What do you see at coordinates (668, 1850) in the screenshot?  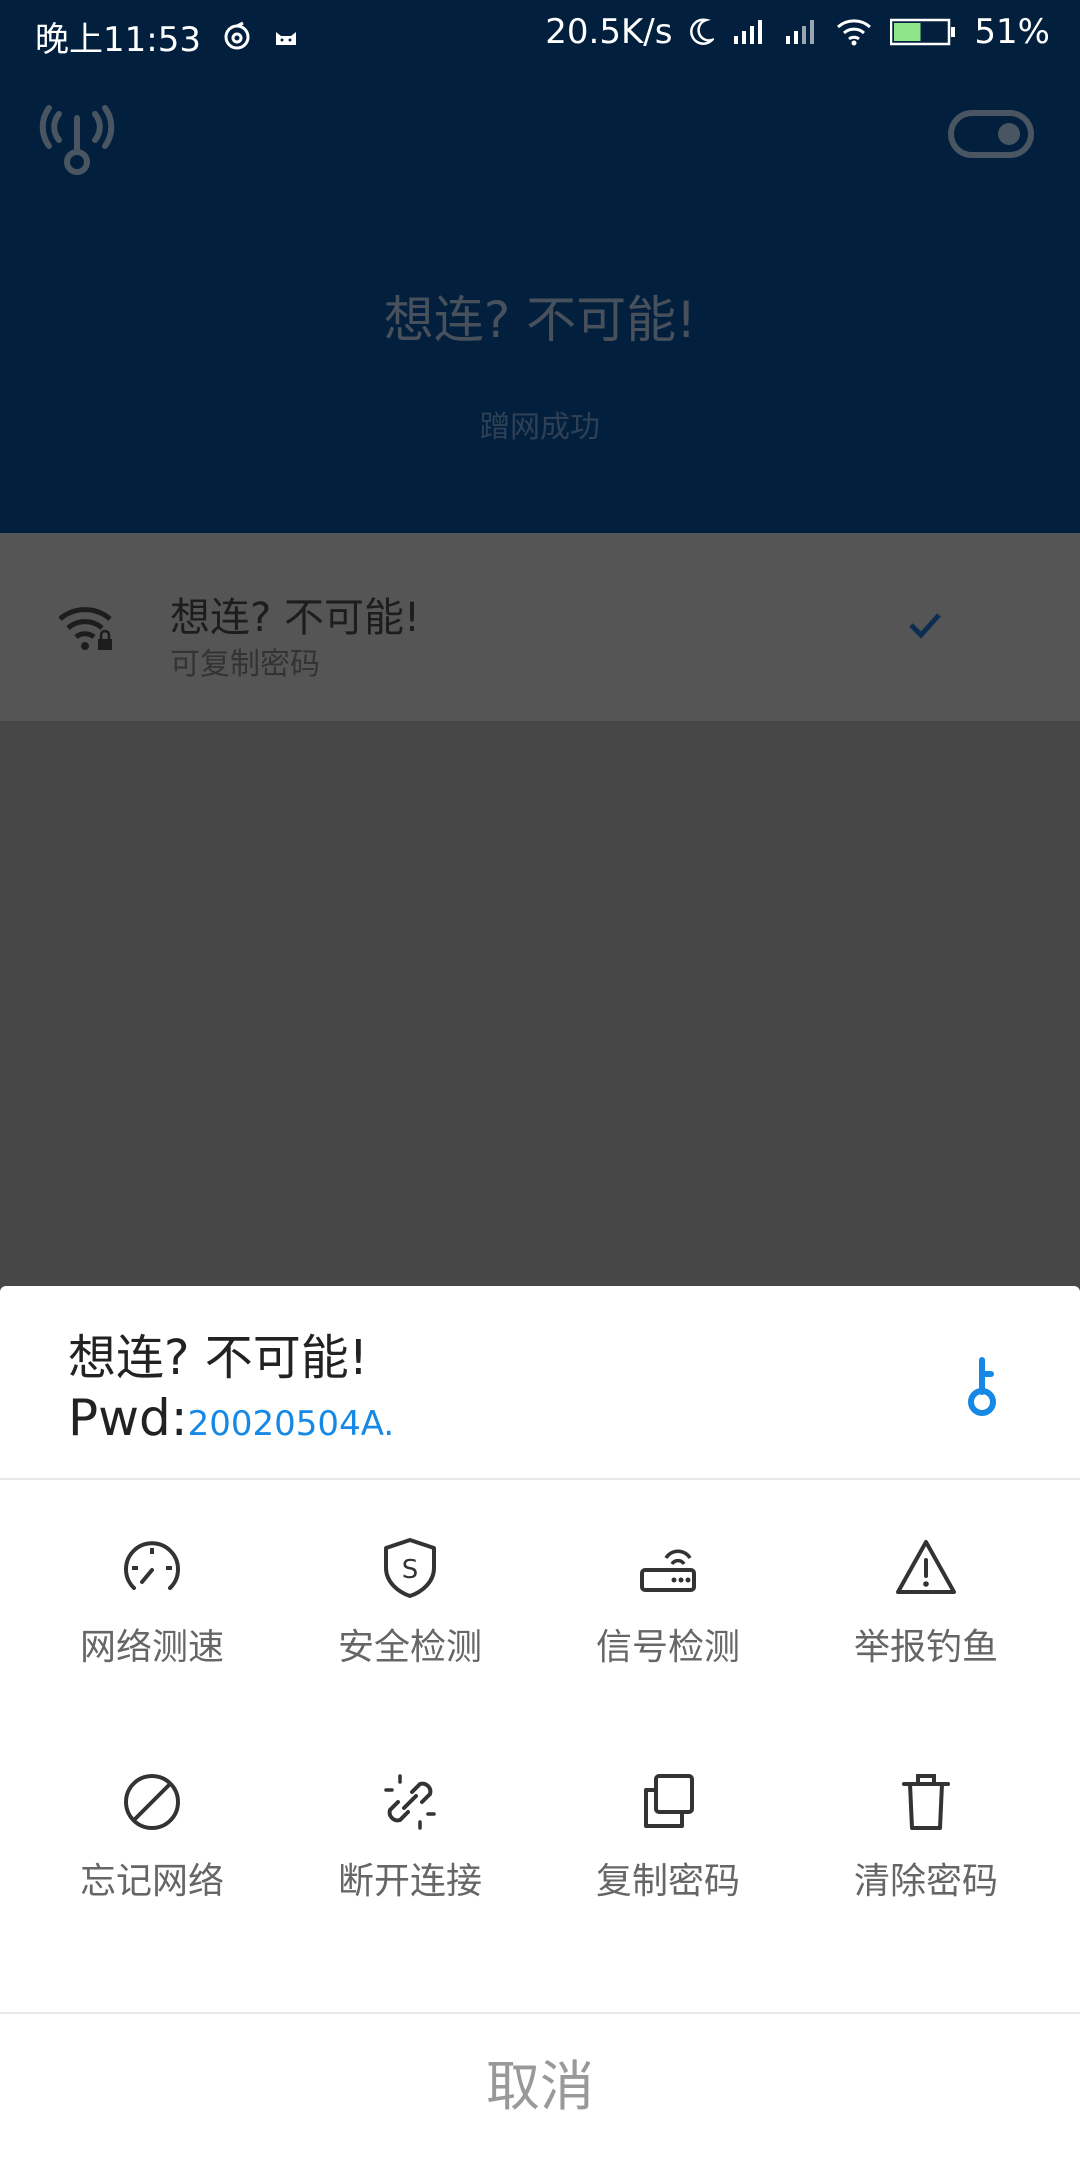 I see `action-copy-password: 复制密码` at bounding box center [668, 1850].